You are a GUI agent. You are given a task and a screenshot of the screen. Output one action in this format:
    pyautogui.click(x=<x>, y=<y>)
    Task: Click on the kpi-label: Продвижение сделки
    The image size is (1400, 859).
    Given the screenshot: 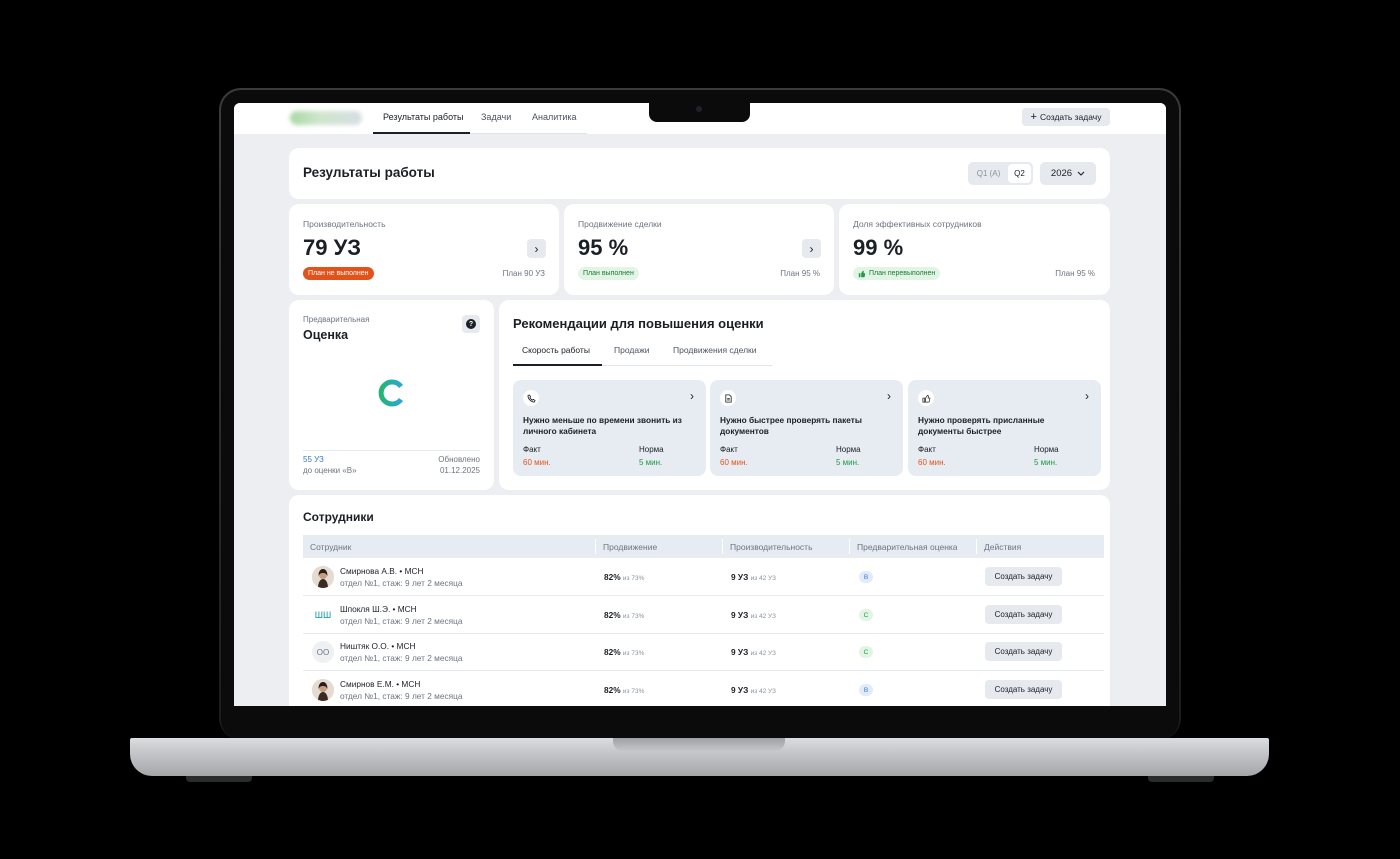 What is the action you would take?
    pyautogui.click(x=620, y=224)
    